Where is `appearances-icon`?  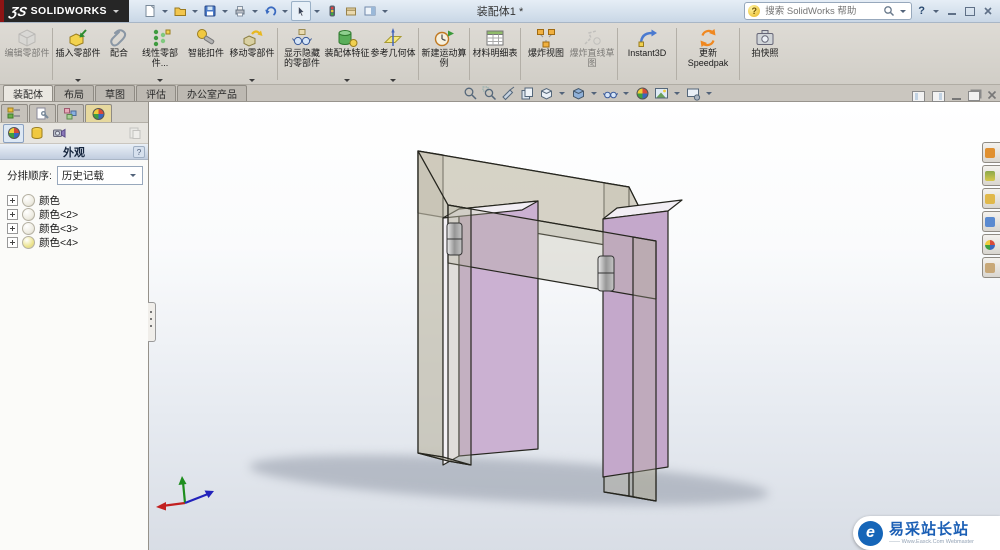
appearances-icon is located at coordinates (990, 244).